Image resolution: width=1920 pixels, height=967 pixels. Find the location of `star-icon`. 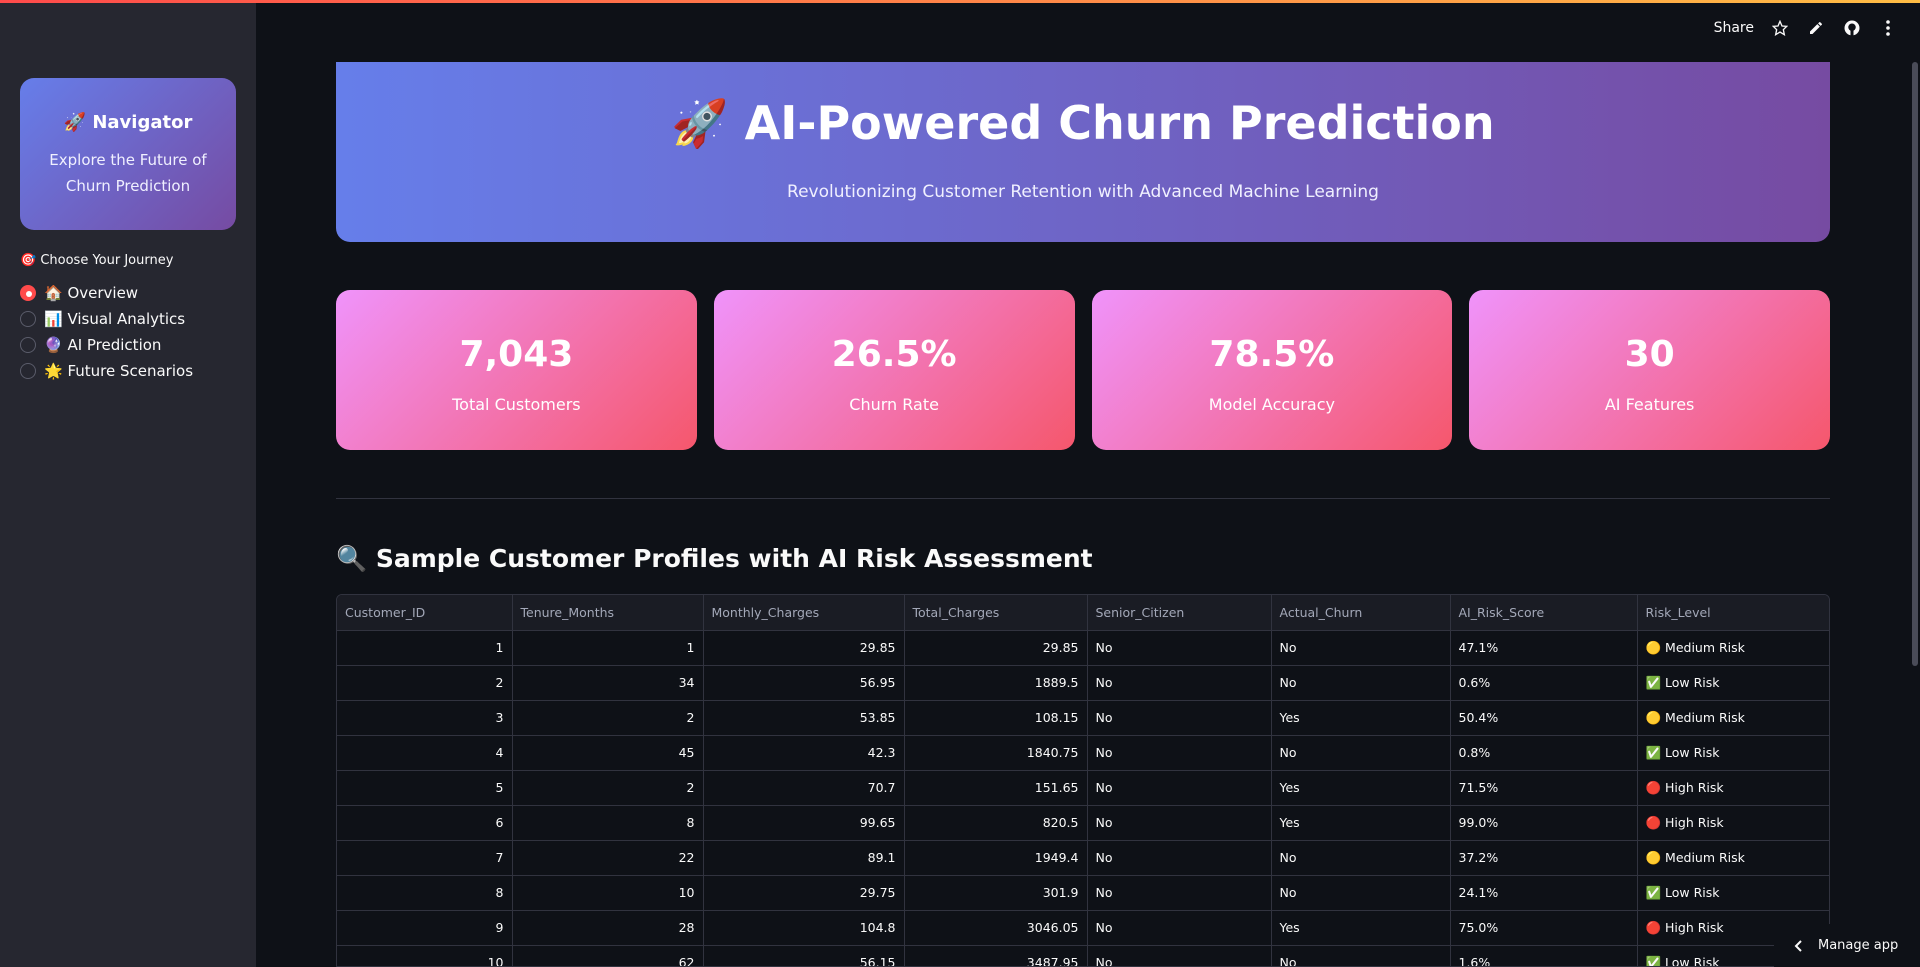

star-icon is located at coordinates (1780, 28).